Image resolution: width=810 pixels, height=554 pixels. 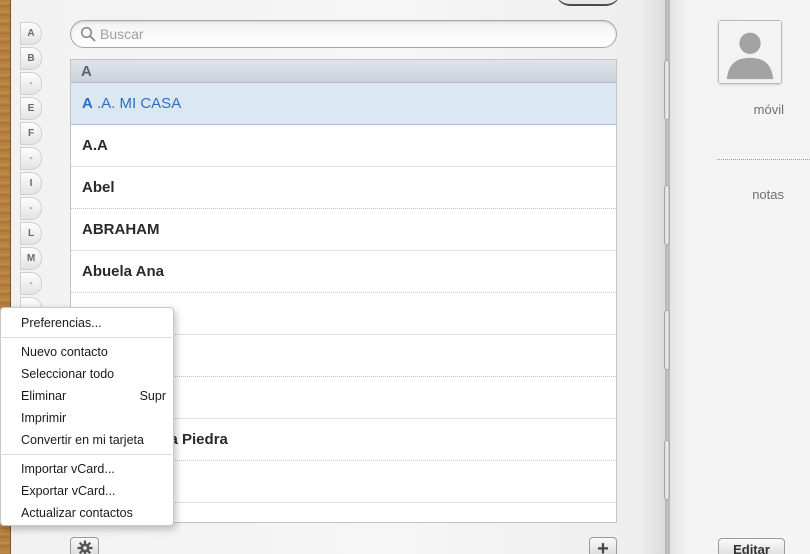 I want to click on search-box, so click(x=343, y=34).